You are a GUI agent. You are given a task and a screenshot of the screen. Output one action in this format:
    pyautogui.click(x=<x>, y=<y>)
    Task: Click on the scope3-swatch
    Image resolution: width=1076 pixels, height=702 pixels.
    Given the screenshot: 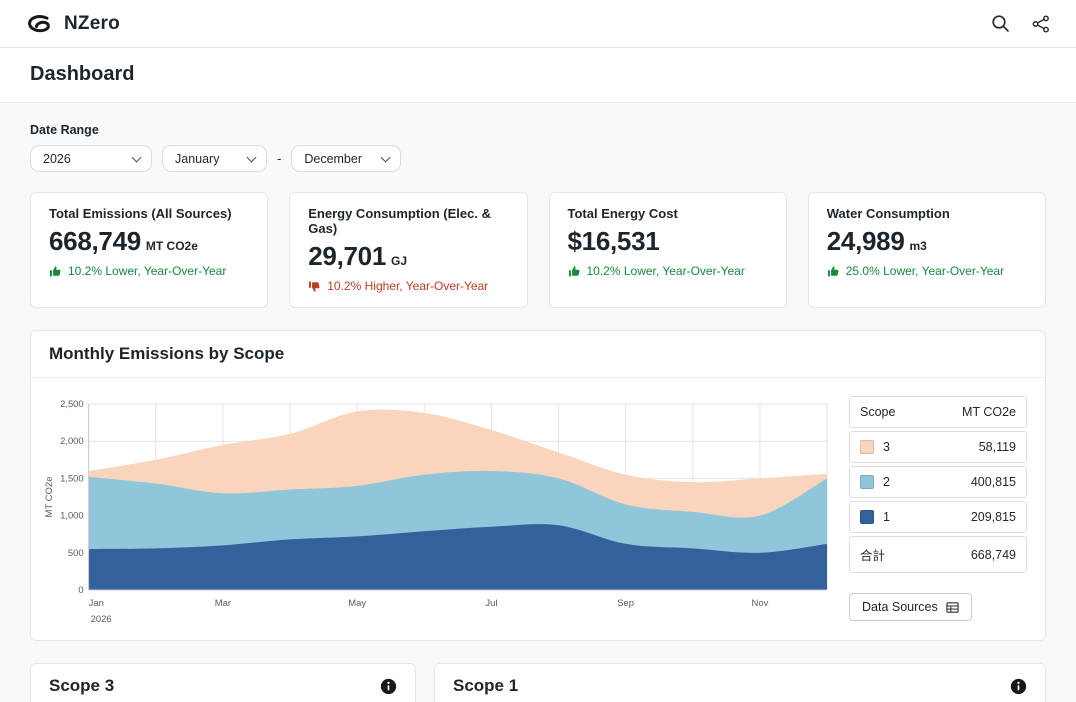 What is the action you would take?
    pyautogui.click(x=867, y=447)
    